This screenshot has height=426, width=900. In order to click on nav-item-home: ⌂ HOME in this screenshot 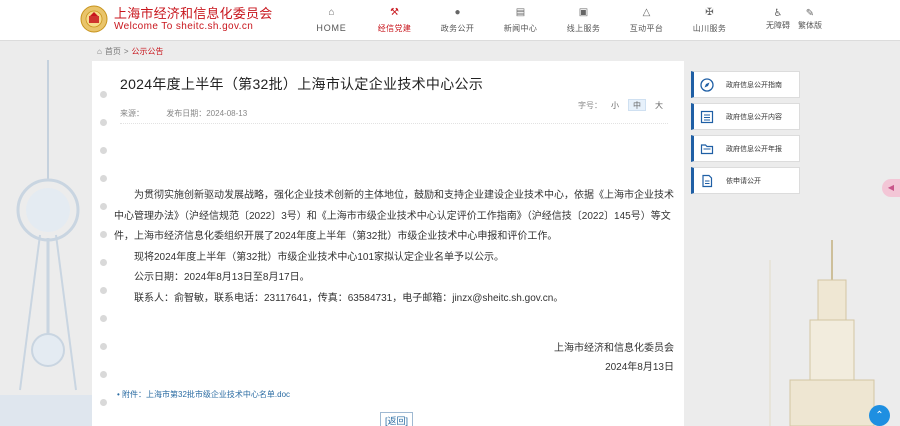, I will do `click(331, 20)`.